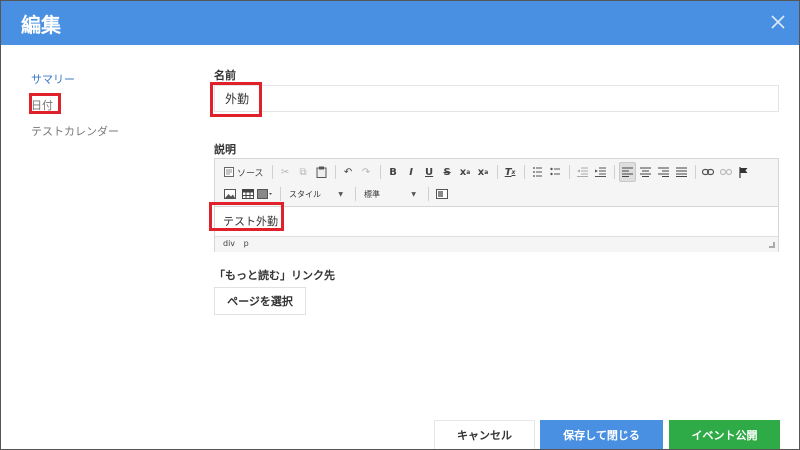 The height and width of the screenshot is (450, 800). What do you see at coordinates (45, 103) in the screenshot?
I see `highlight-box-date` at bounding box center [45, 103].